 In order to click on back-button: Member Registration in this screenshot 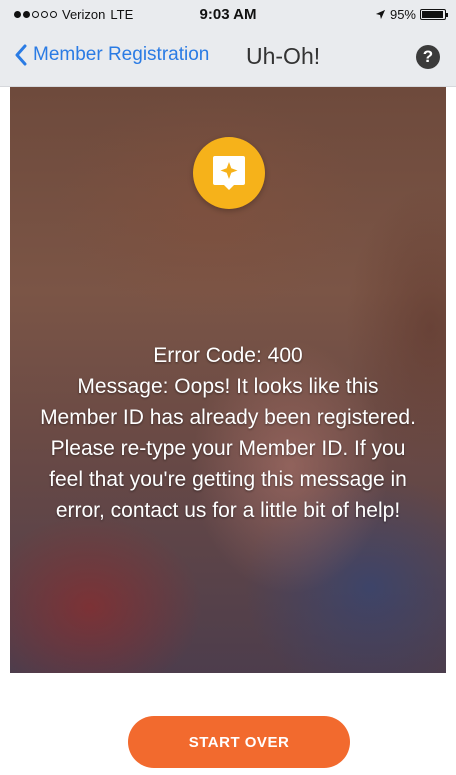, I will do `click(111, 55)`.